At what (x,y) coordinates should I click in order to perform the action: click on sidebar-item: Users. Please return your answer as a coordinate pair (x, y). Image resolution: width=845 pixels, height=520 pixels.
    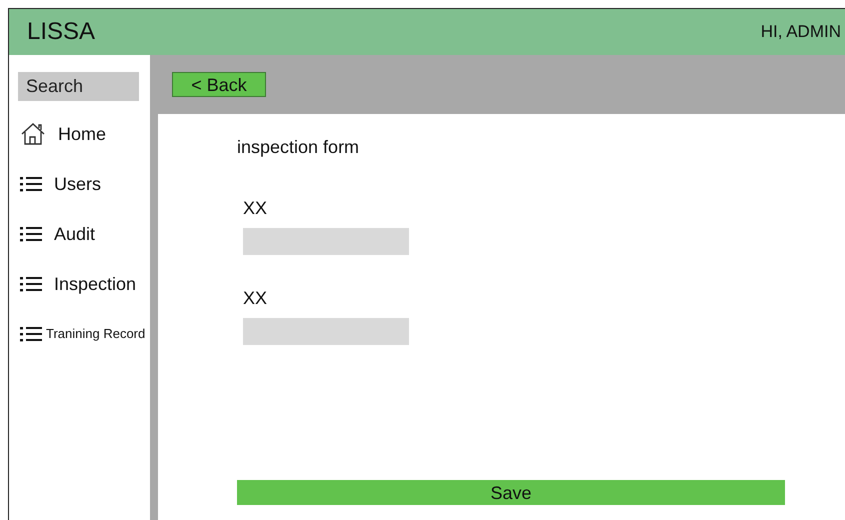
    Looking at the image, I should click on (84, 184).